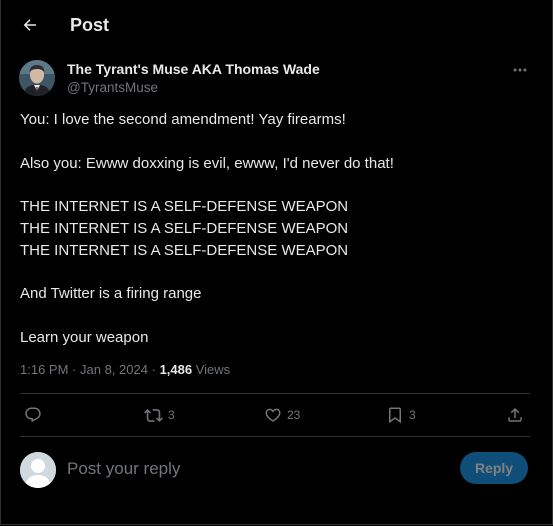 The height and width of the screenshot is (526, 553). I want to click on more-horizontal-icon, so click(520, 70).